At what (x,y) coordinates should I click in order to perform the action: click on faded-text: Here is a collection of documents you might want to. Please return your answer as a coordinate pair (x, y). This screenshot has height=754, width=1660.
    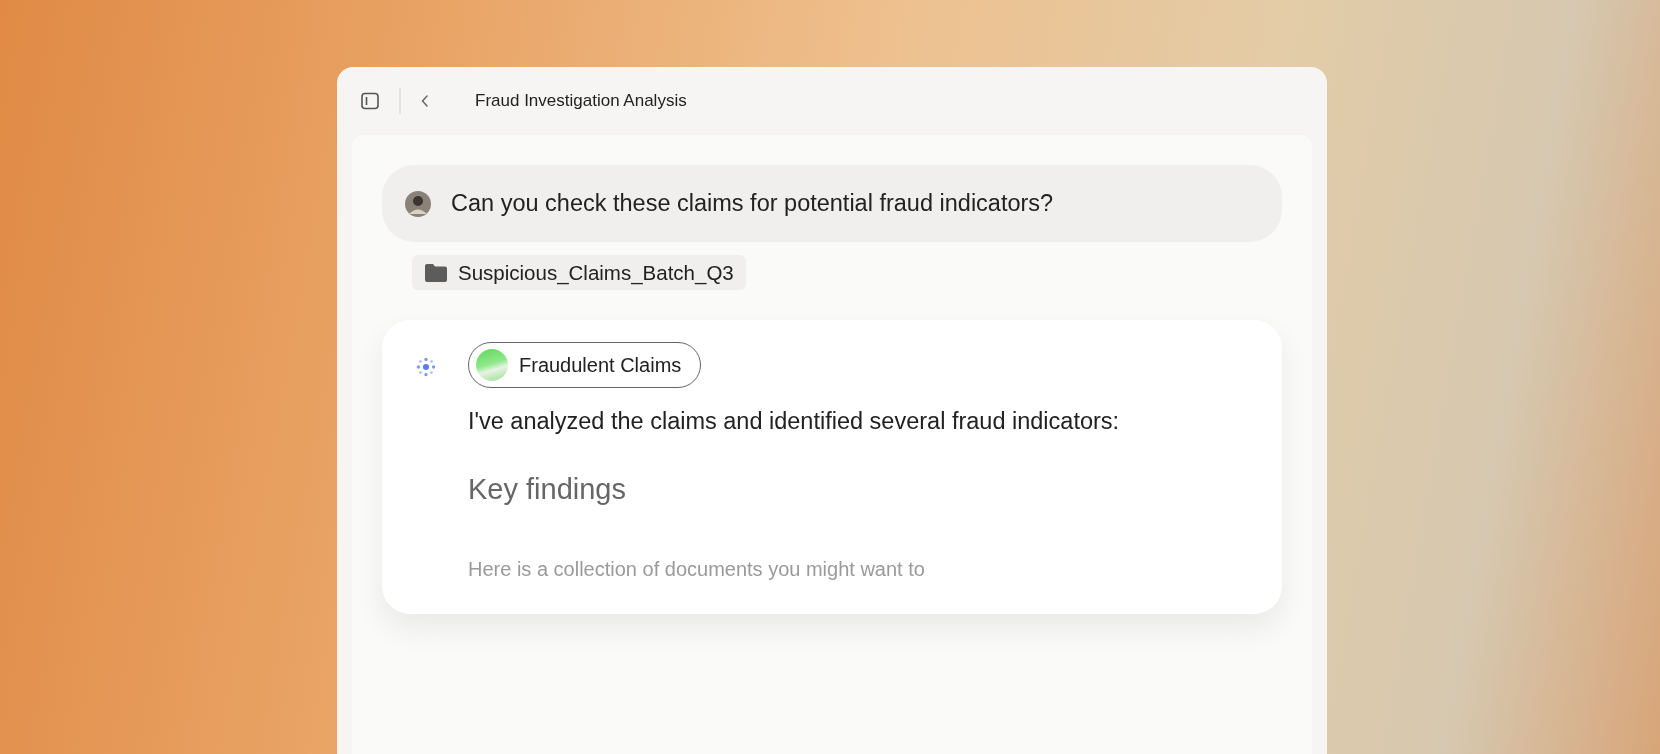
    Looking at the image, I should click on (697, 569).